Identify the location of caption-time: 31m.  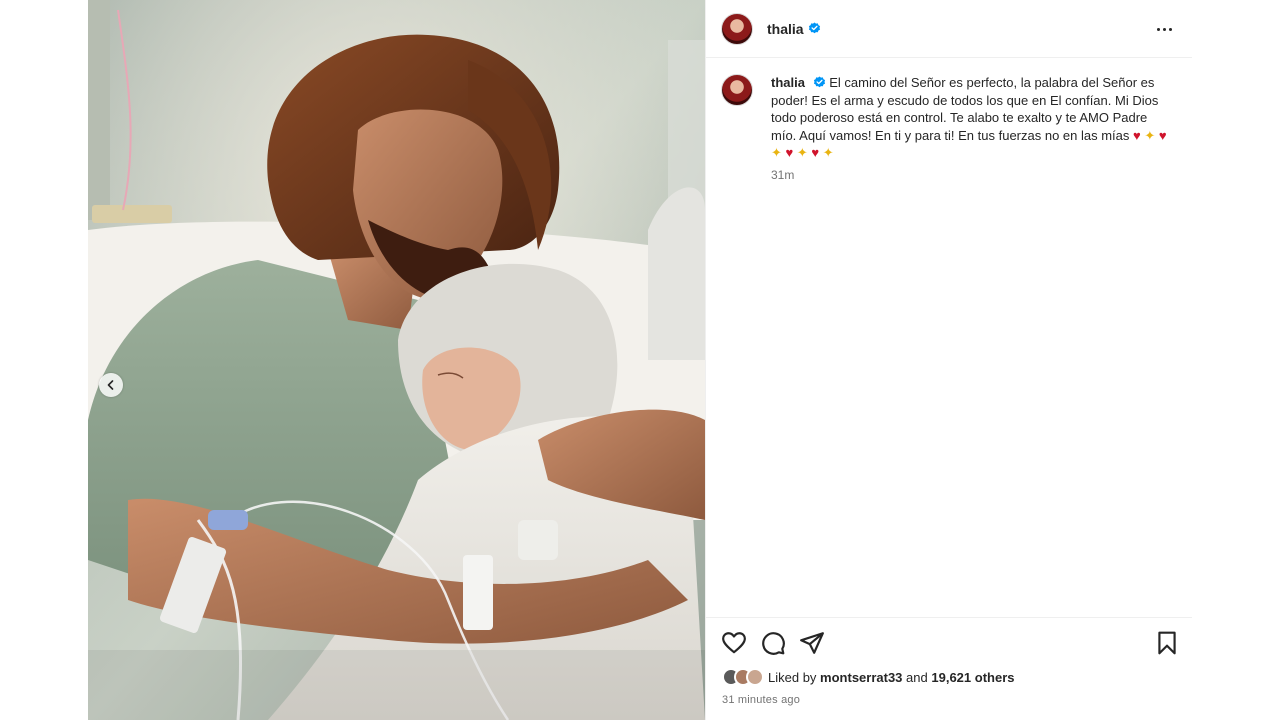
(971, 175).